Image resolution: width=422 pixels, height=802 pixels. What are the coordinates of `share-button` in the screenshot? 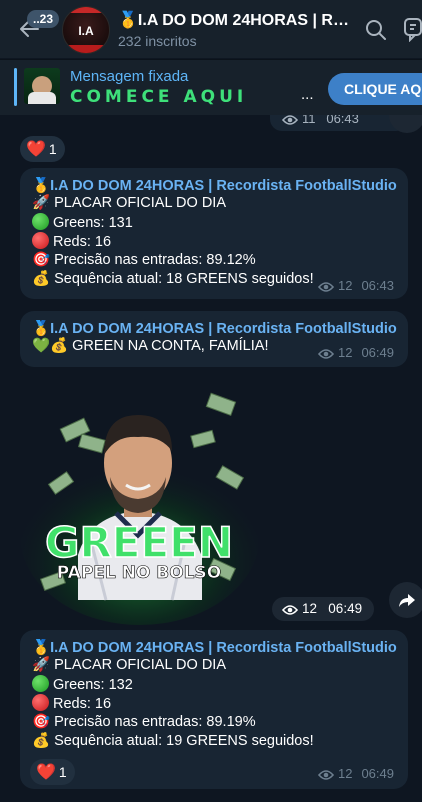 It's located at (405, 600).